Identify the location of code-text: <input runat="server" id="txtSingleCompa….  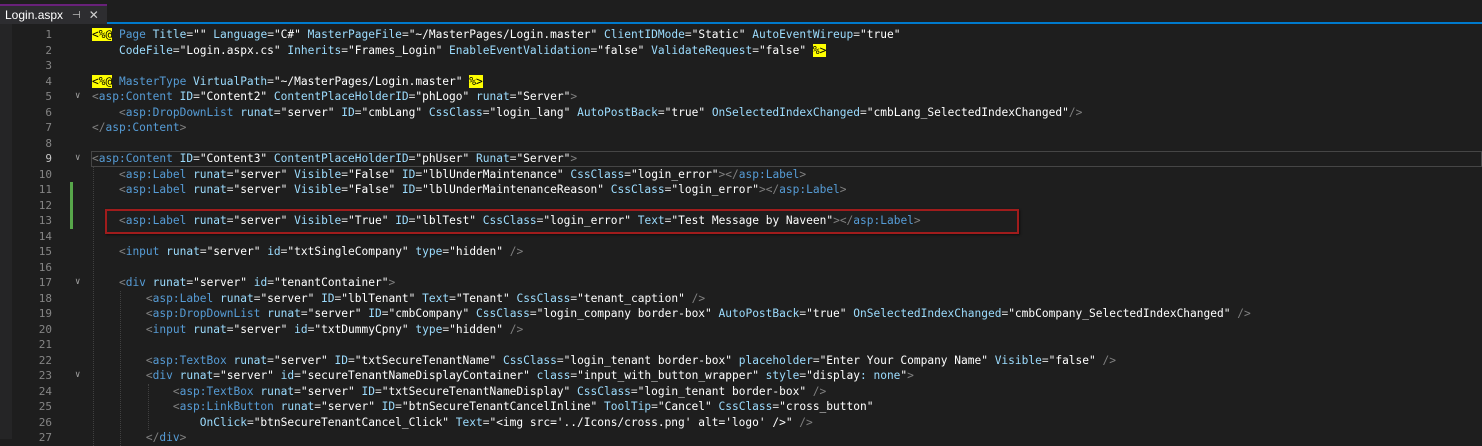
(307, 251).